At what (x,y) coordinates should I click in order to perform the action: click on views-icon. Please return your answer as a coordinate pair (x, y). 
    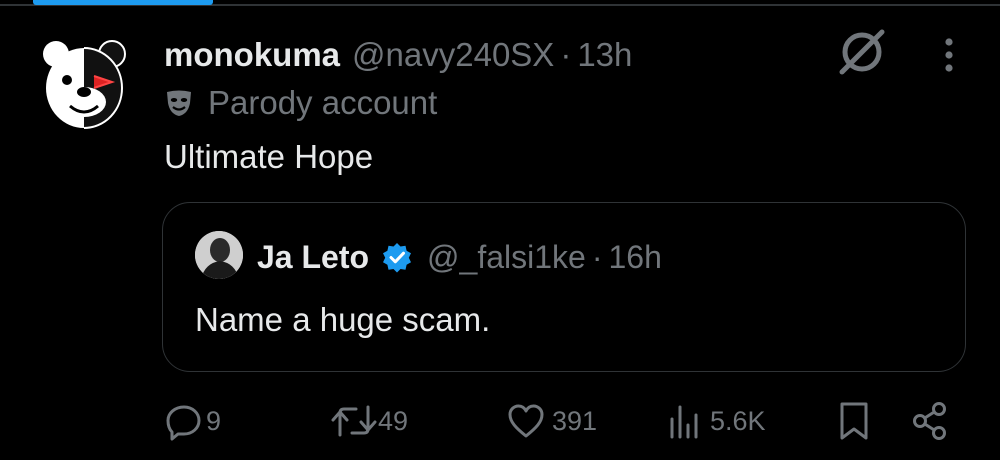
    Looking at the image, I should click on (684, 422).